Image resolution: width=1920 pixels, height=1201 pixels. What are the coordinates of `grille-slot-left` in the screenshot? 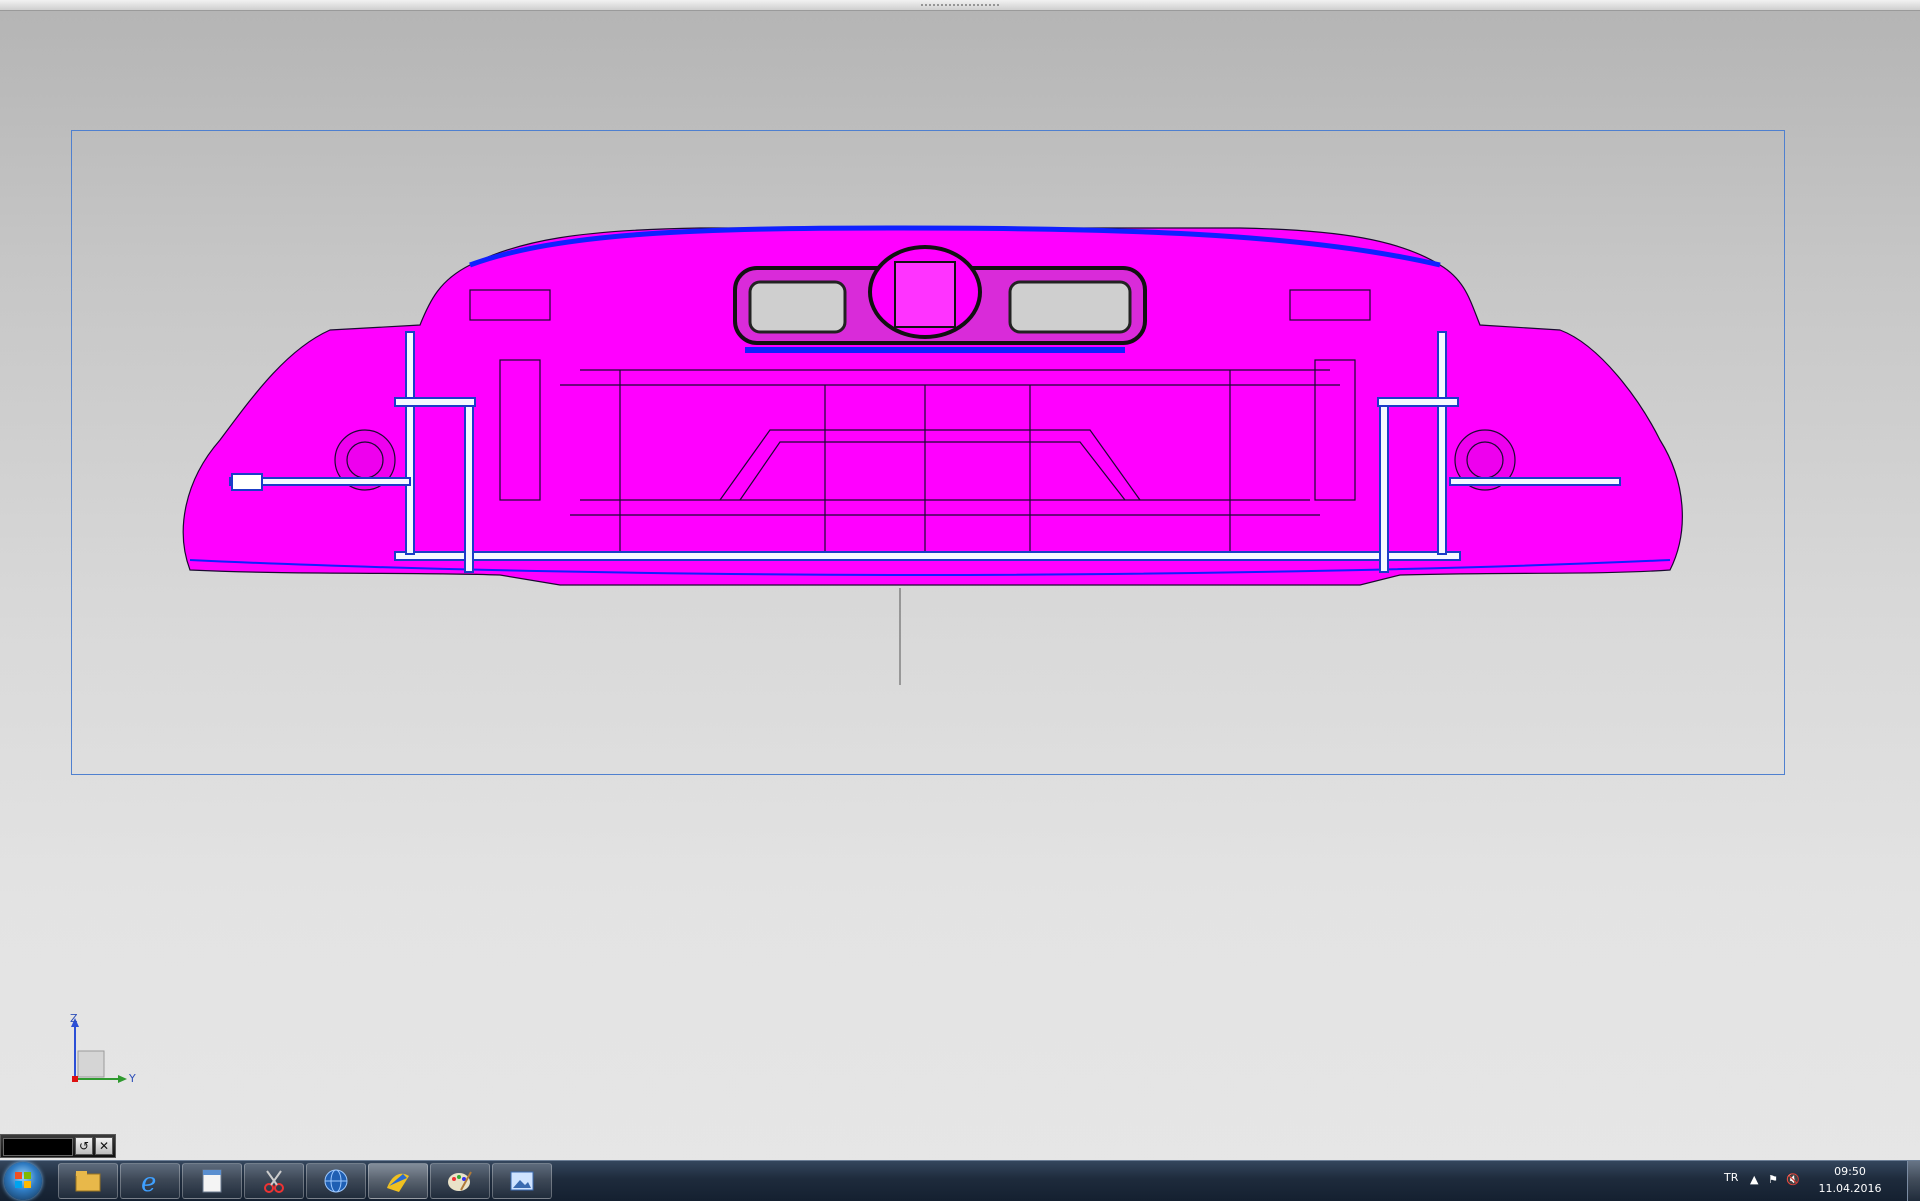 It's located at (797, 307).